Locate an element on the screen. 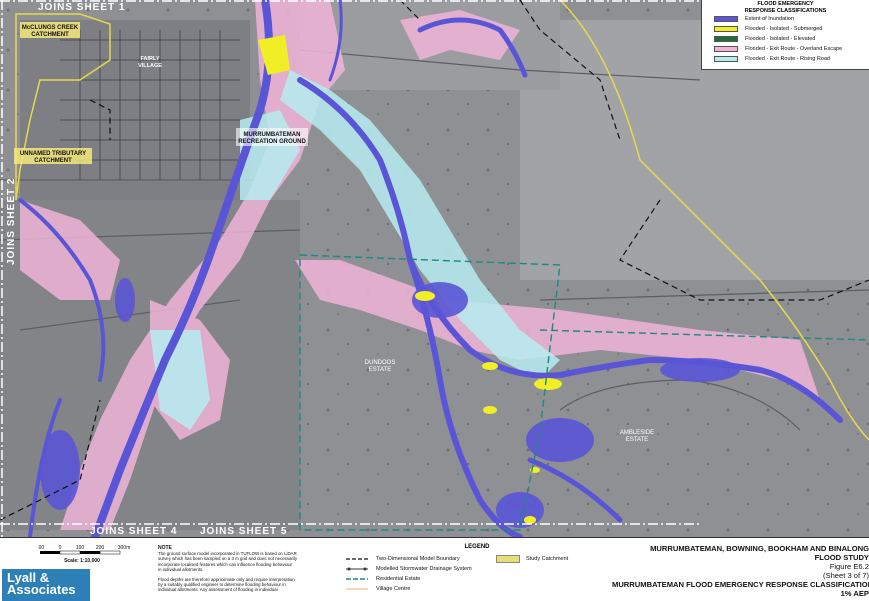 This screenshot has width=869, height=601. legend-item: Flooded - Isolated - Submerged is located at coordinates (791, 29).